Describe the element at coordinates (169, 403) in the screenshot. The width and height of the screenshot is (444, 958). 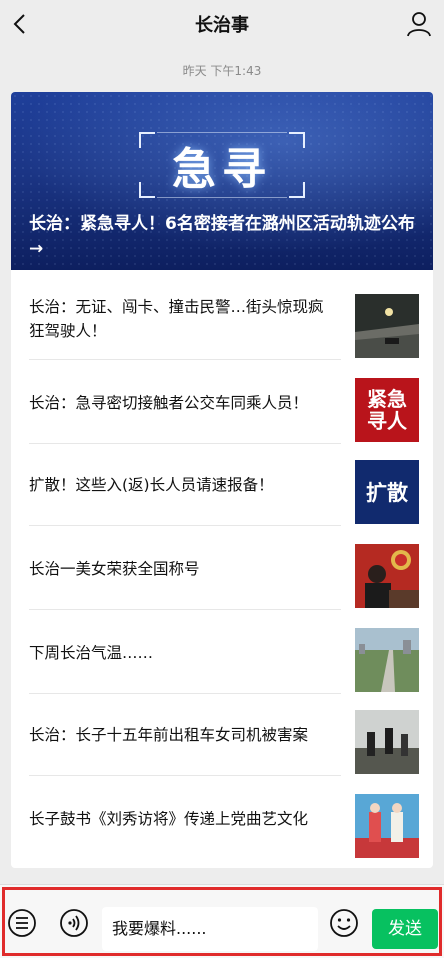
I see `article-title: 长治：急寻密切接触者公交车同乘人员！` at that location.